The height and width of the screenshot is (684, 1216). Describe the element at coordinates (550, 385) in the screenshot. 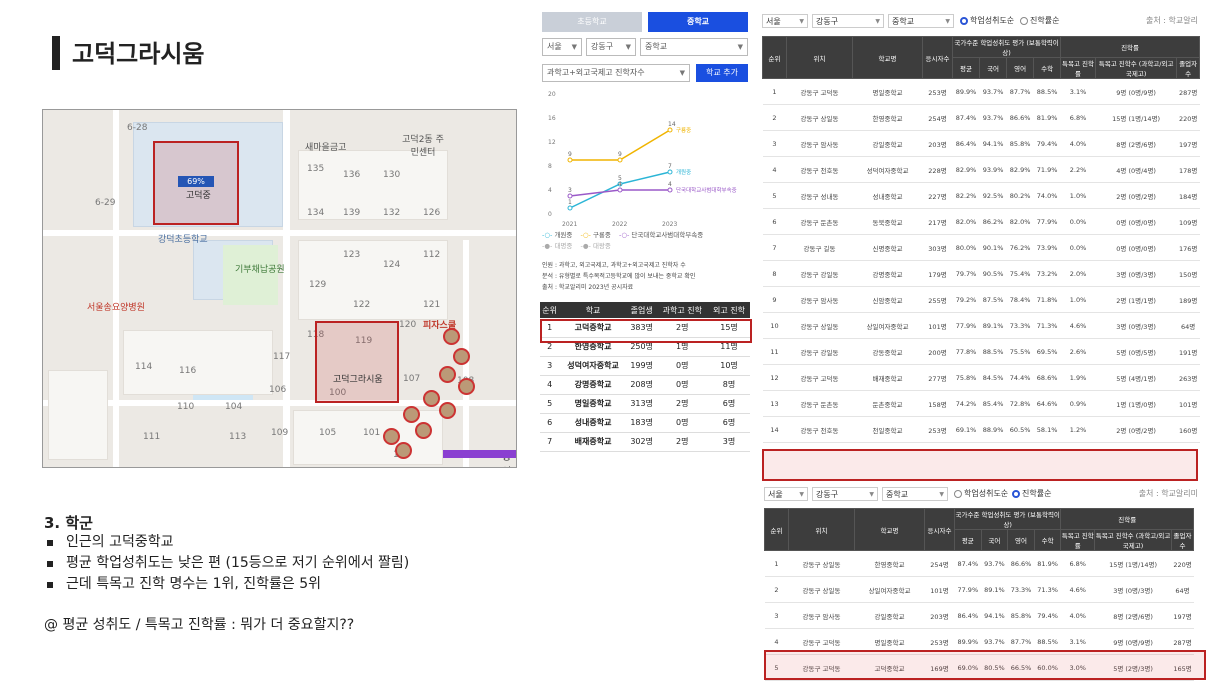

I see `table-cell: 4` at that location.